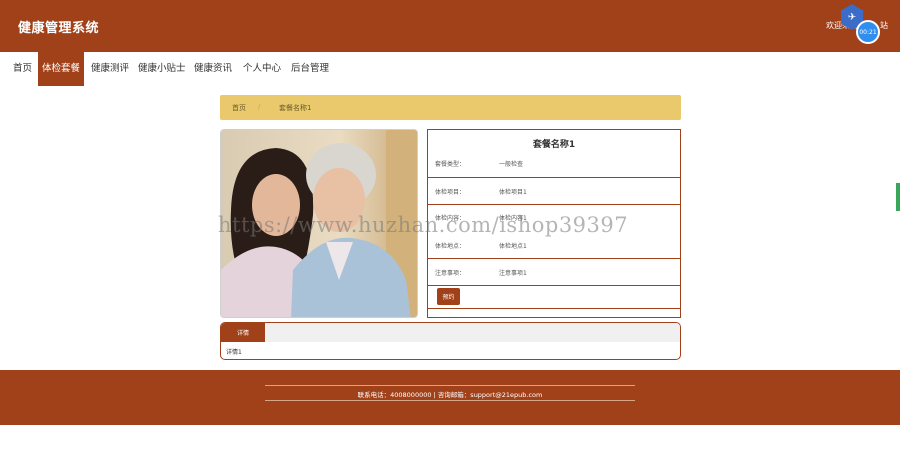 The image size is (900, 455). What do you see at coordinates (450, 273) in the screenshot?
I see `field-label: 注意事项：` at bounding box center [450, 273].